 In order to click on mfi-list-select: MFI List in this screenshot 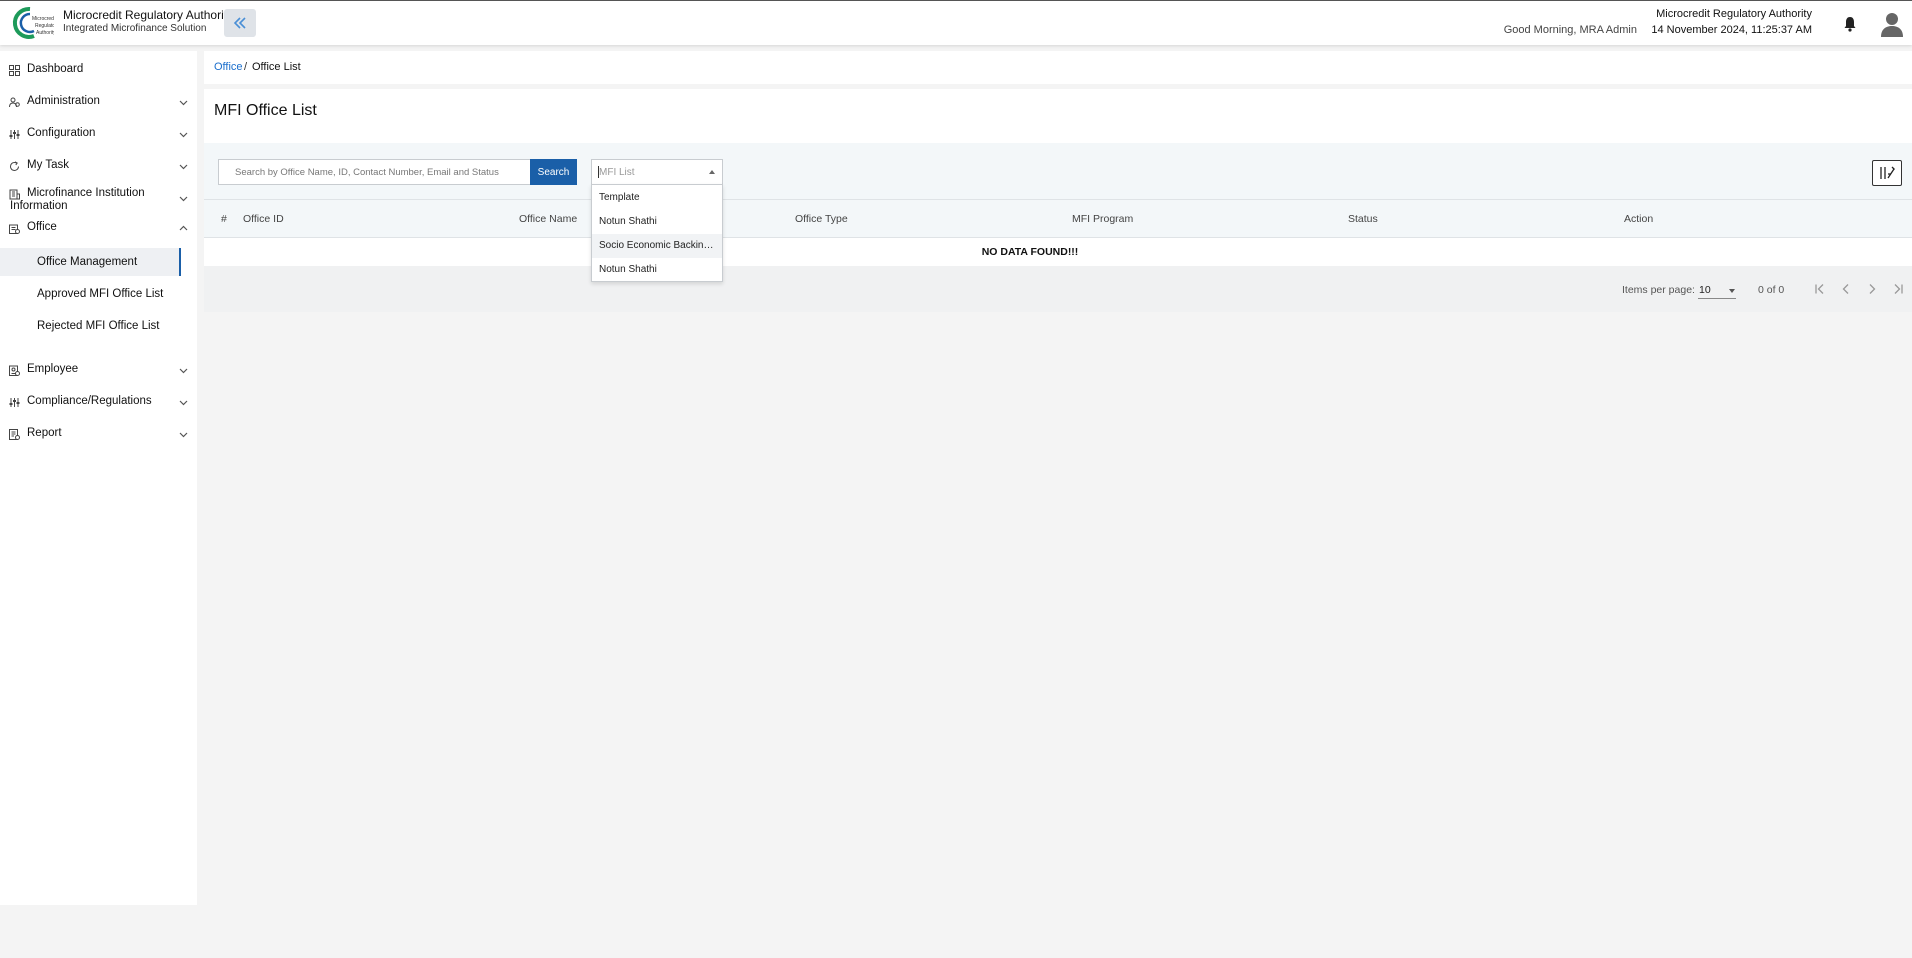, I will do `click(657, 172)`.